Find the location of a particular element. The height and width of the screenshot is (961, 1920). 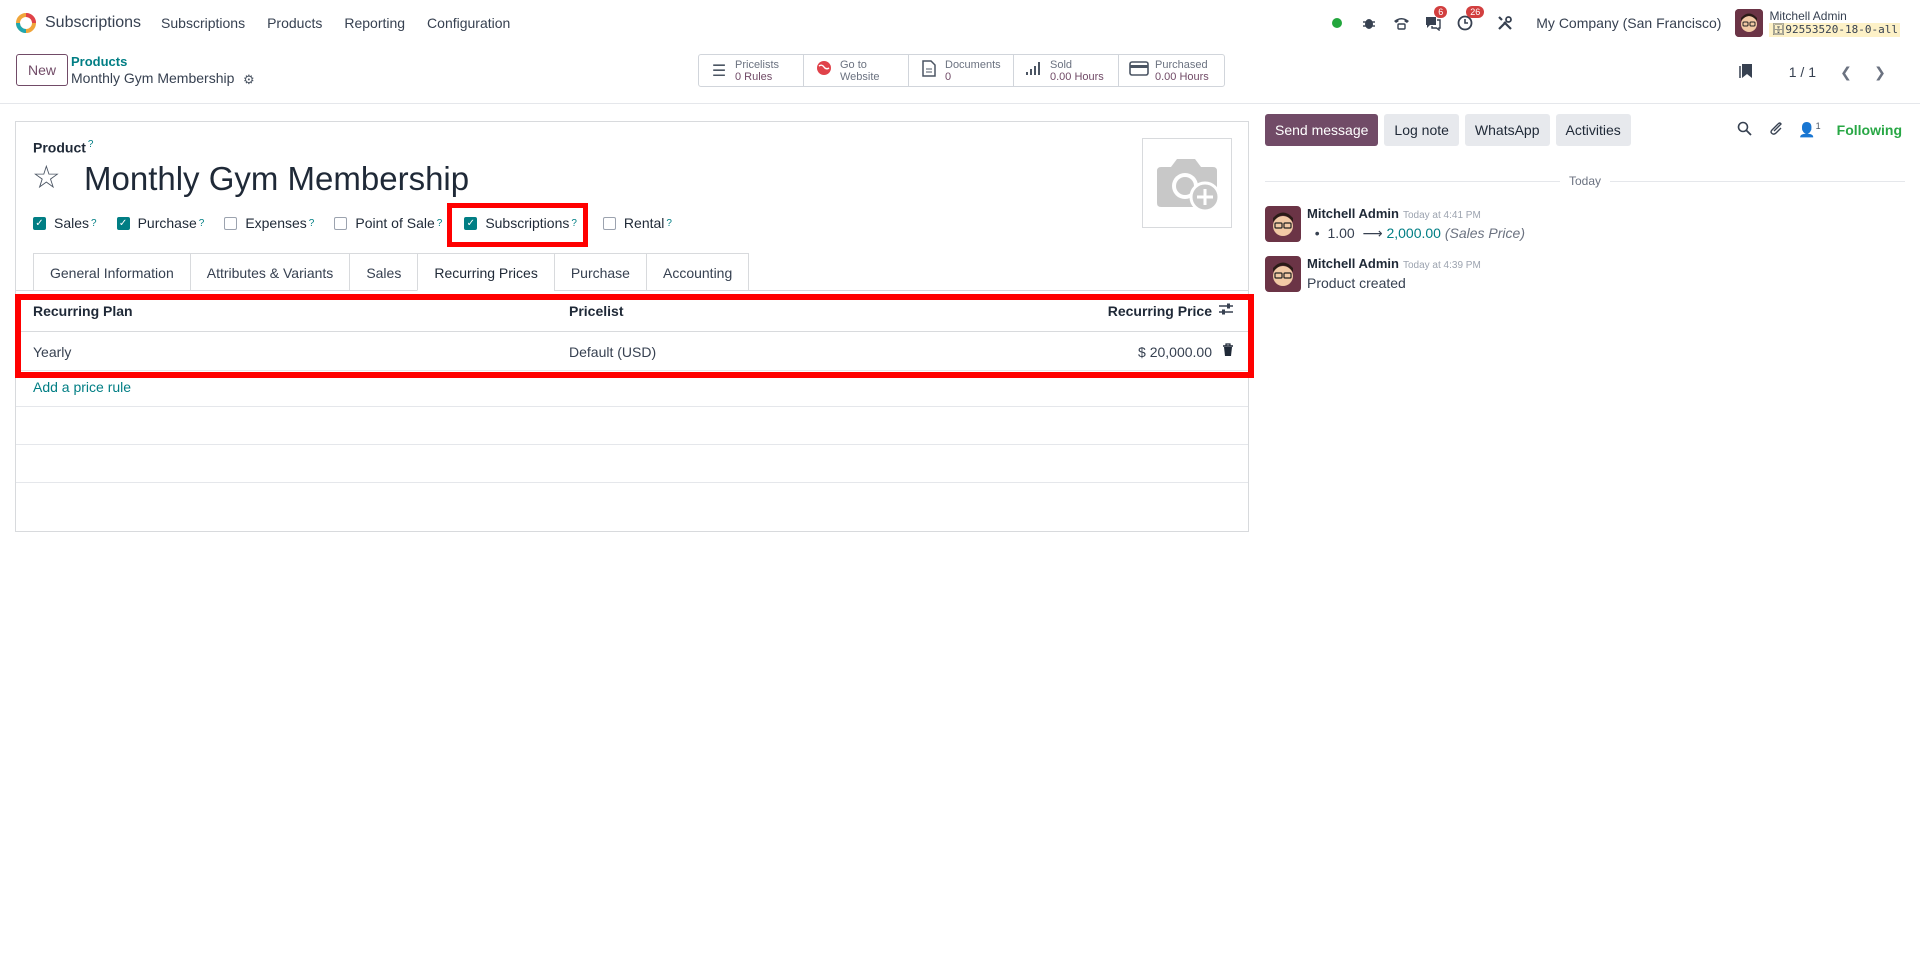

subscriptions-highlight-box is located at coordinates (517, 225).